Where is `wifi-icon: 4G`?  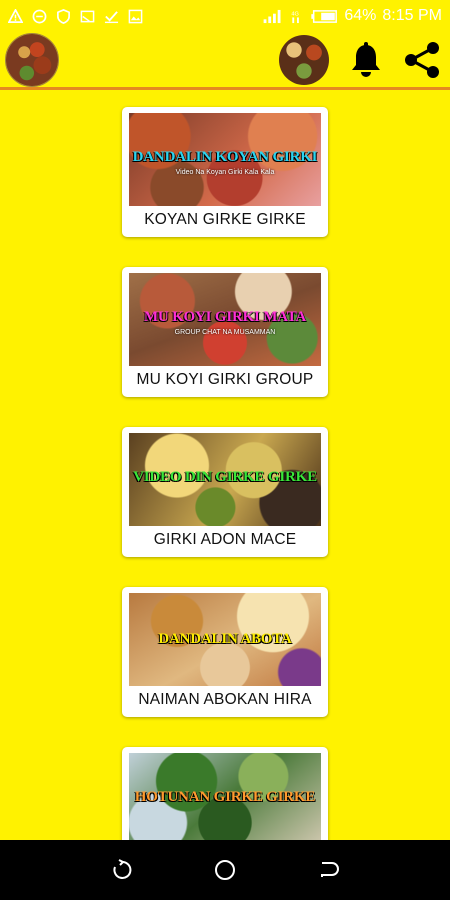
wifi-icon: 4G is located at coordinates (296, 17).